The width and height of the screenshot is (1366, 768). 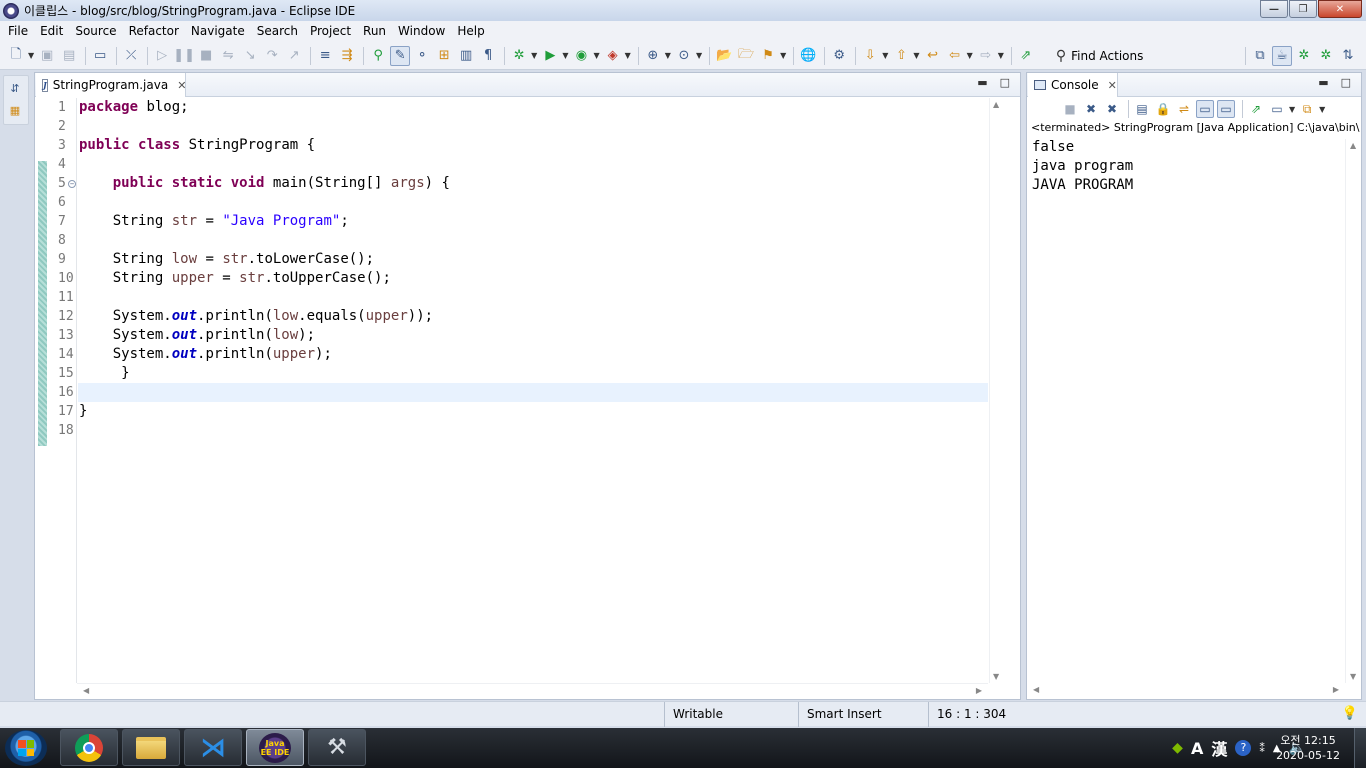 I want to click on open-task-icon: 🗁, so click(x=746, y=56).